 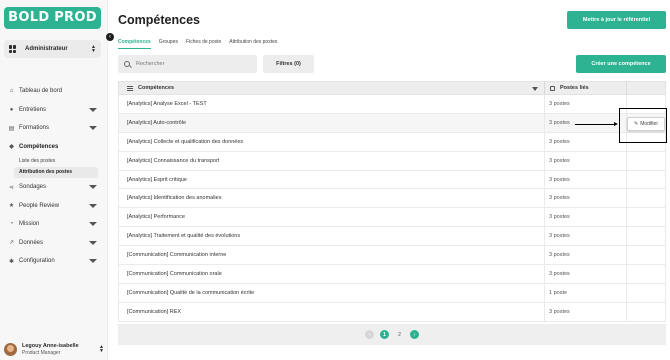 I want to click on sidebar-item-label: Sondages, so click(x=33, y=187).